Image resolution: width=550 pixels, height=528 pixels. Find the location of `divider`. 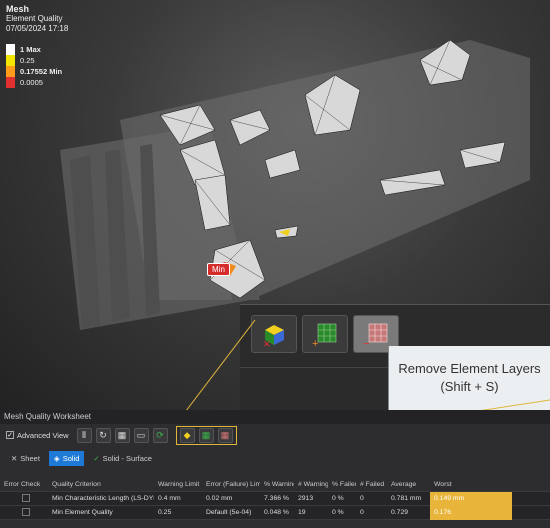

divider is located at coordinates (314, 367).